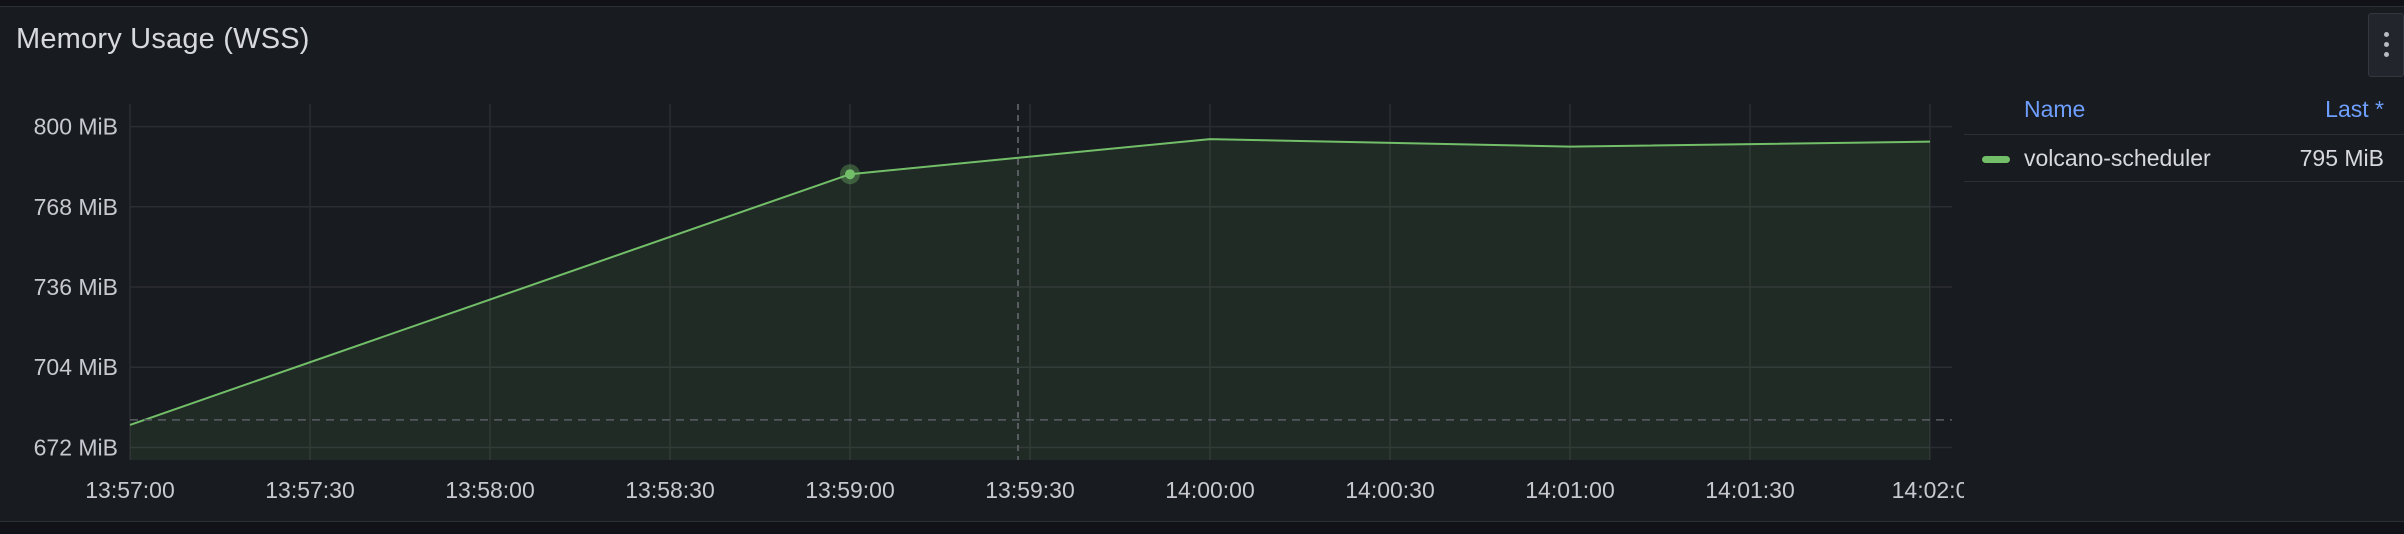  I want to click on y-tick-label: 704 MiB, so click(76, 367).